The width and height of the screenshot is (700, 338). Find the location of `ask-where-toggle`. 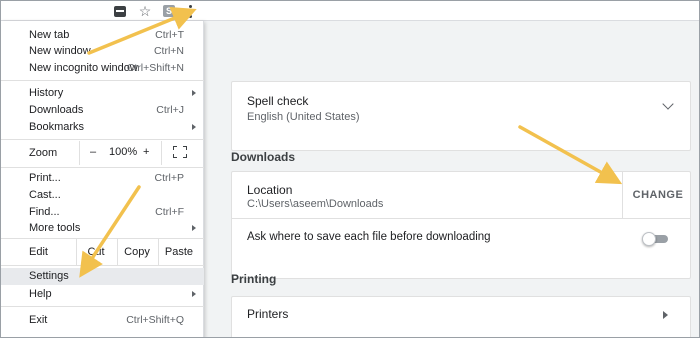

ask-where-toggle is located at coordinates (656, 239).